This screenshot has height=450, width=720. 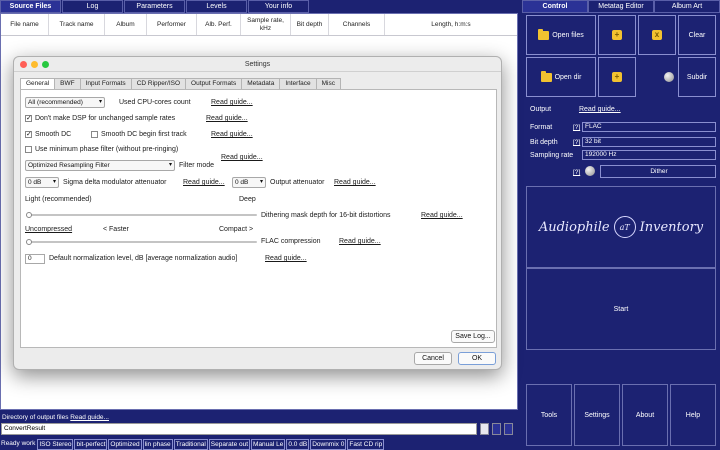 What do you see at coordinates (576, 172) in the screenshot?
I see `dither-help-link: [?]` at bounding box center [576, 172].